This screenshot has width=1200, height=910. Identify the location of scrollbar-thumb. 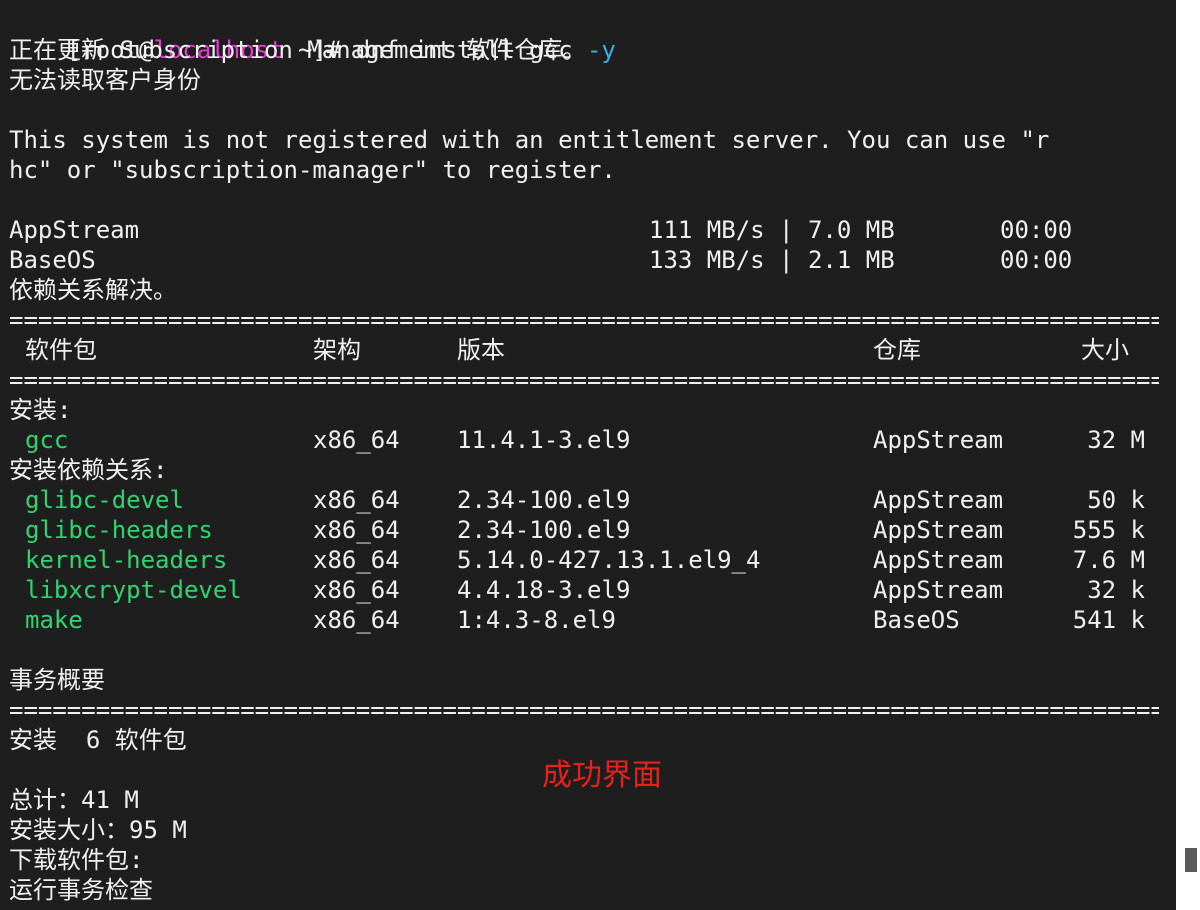
(1191, 860).